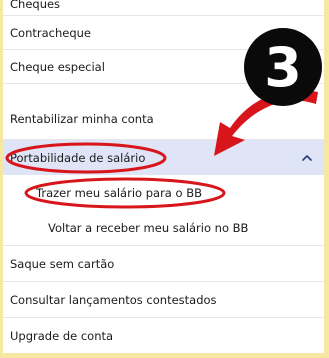  I want to click on step-number: 3, so click(283, 67).